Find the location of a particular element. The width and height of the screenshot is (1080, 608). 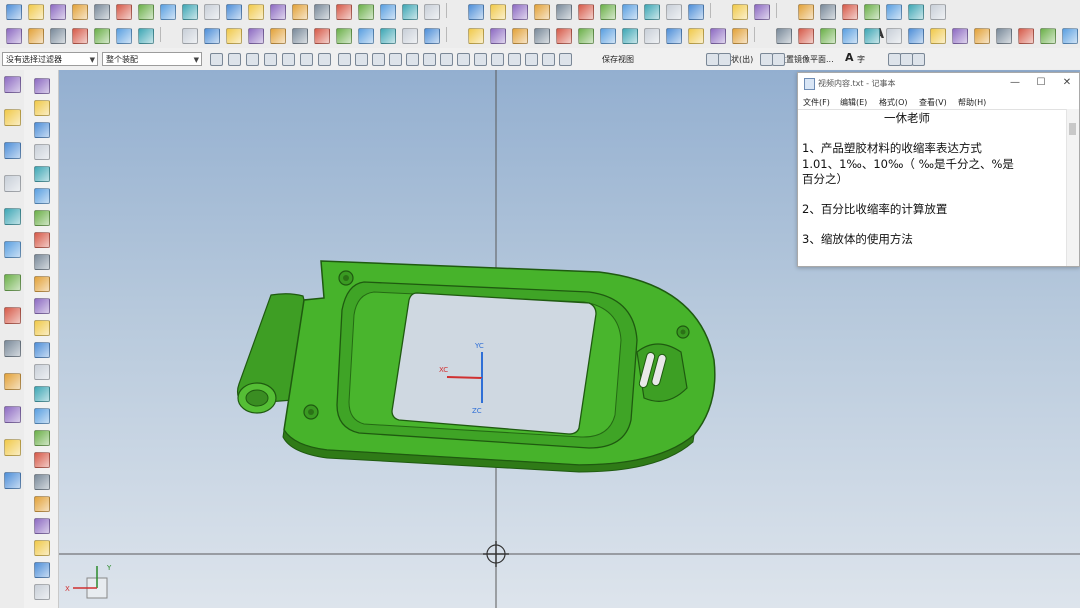

assembly-scope-dropdown: 整个装配 ▼ is located at coordinates (152, 59).